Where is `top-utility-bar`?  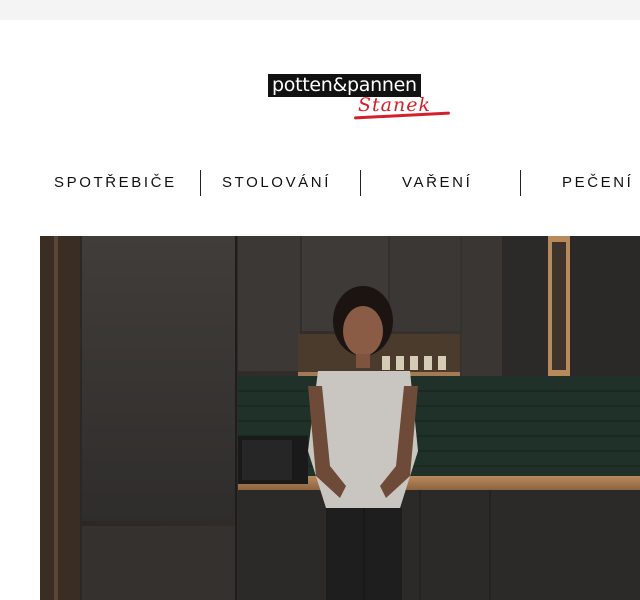
top-utility-bar is located at coordinates (320, 10).